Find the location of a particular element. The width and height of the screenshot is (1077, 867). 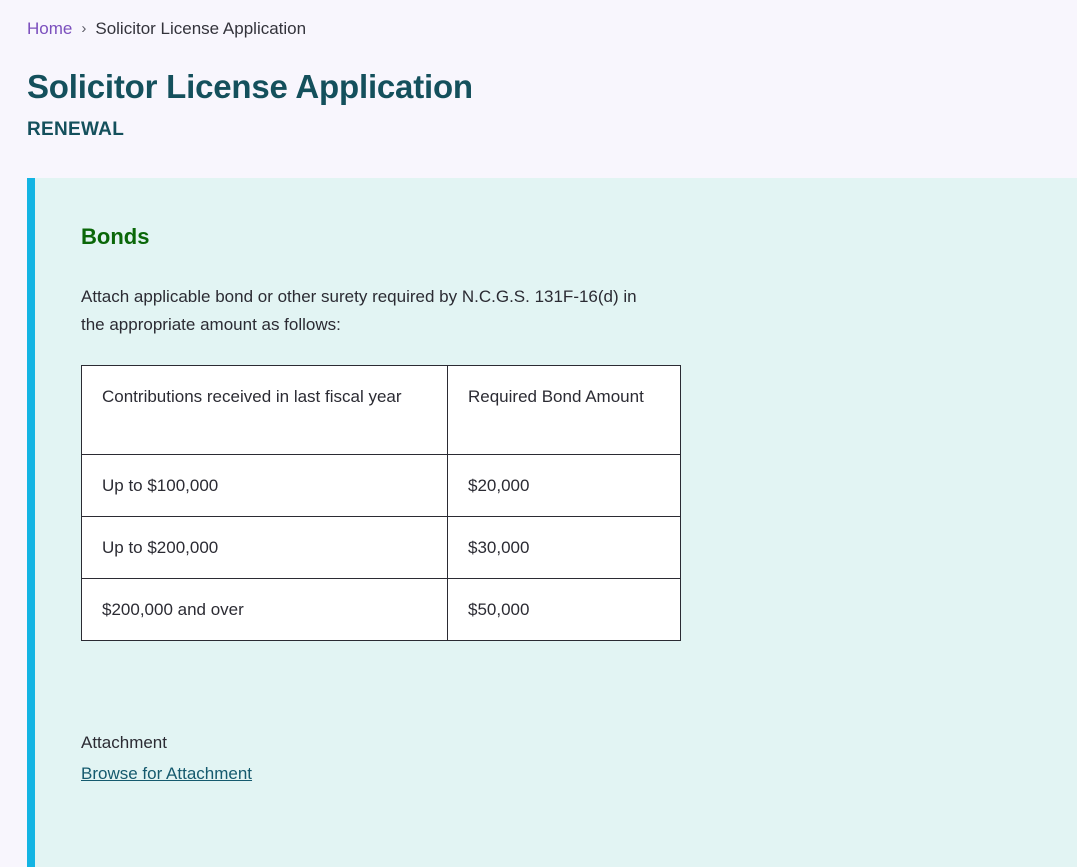

table-cell-bond-amount: $50,000 is located at coordinates (564, 609).